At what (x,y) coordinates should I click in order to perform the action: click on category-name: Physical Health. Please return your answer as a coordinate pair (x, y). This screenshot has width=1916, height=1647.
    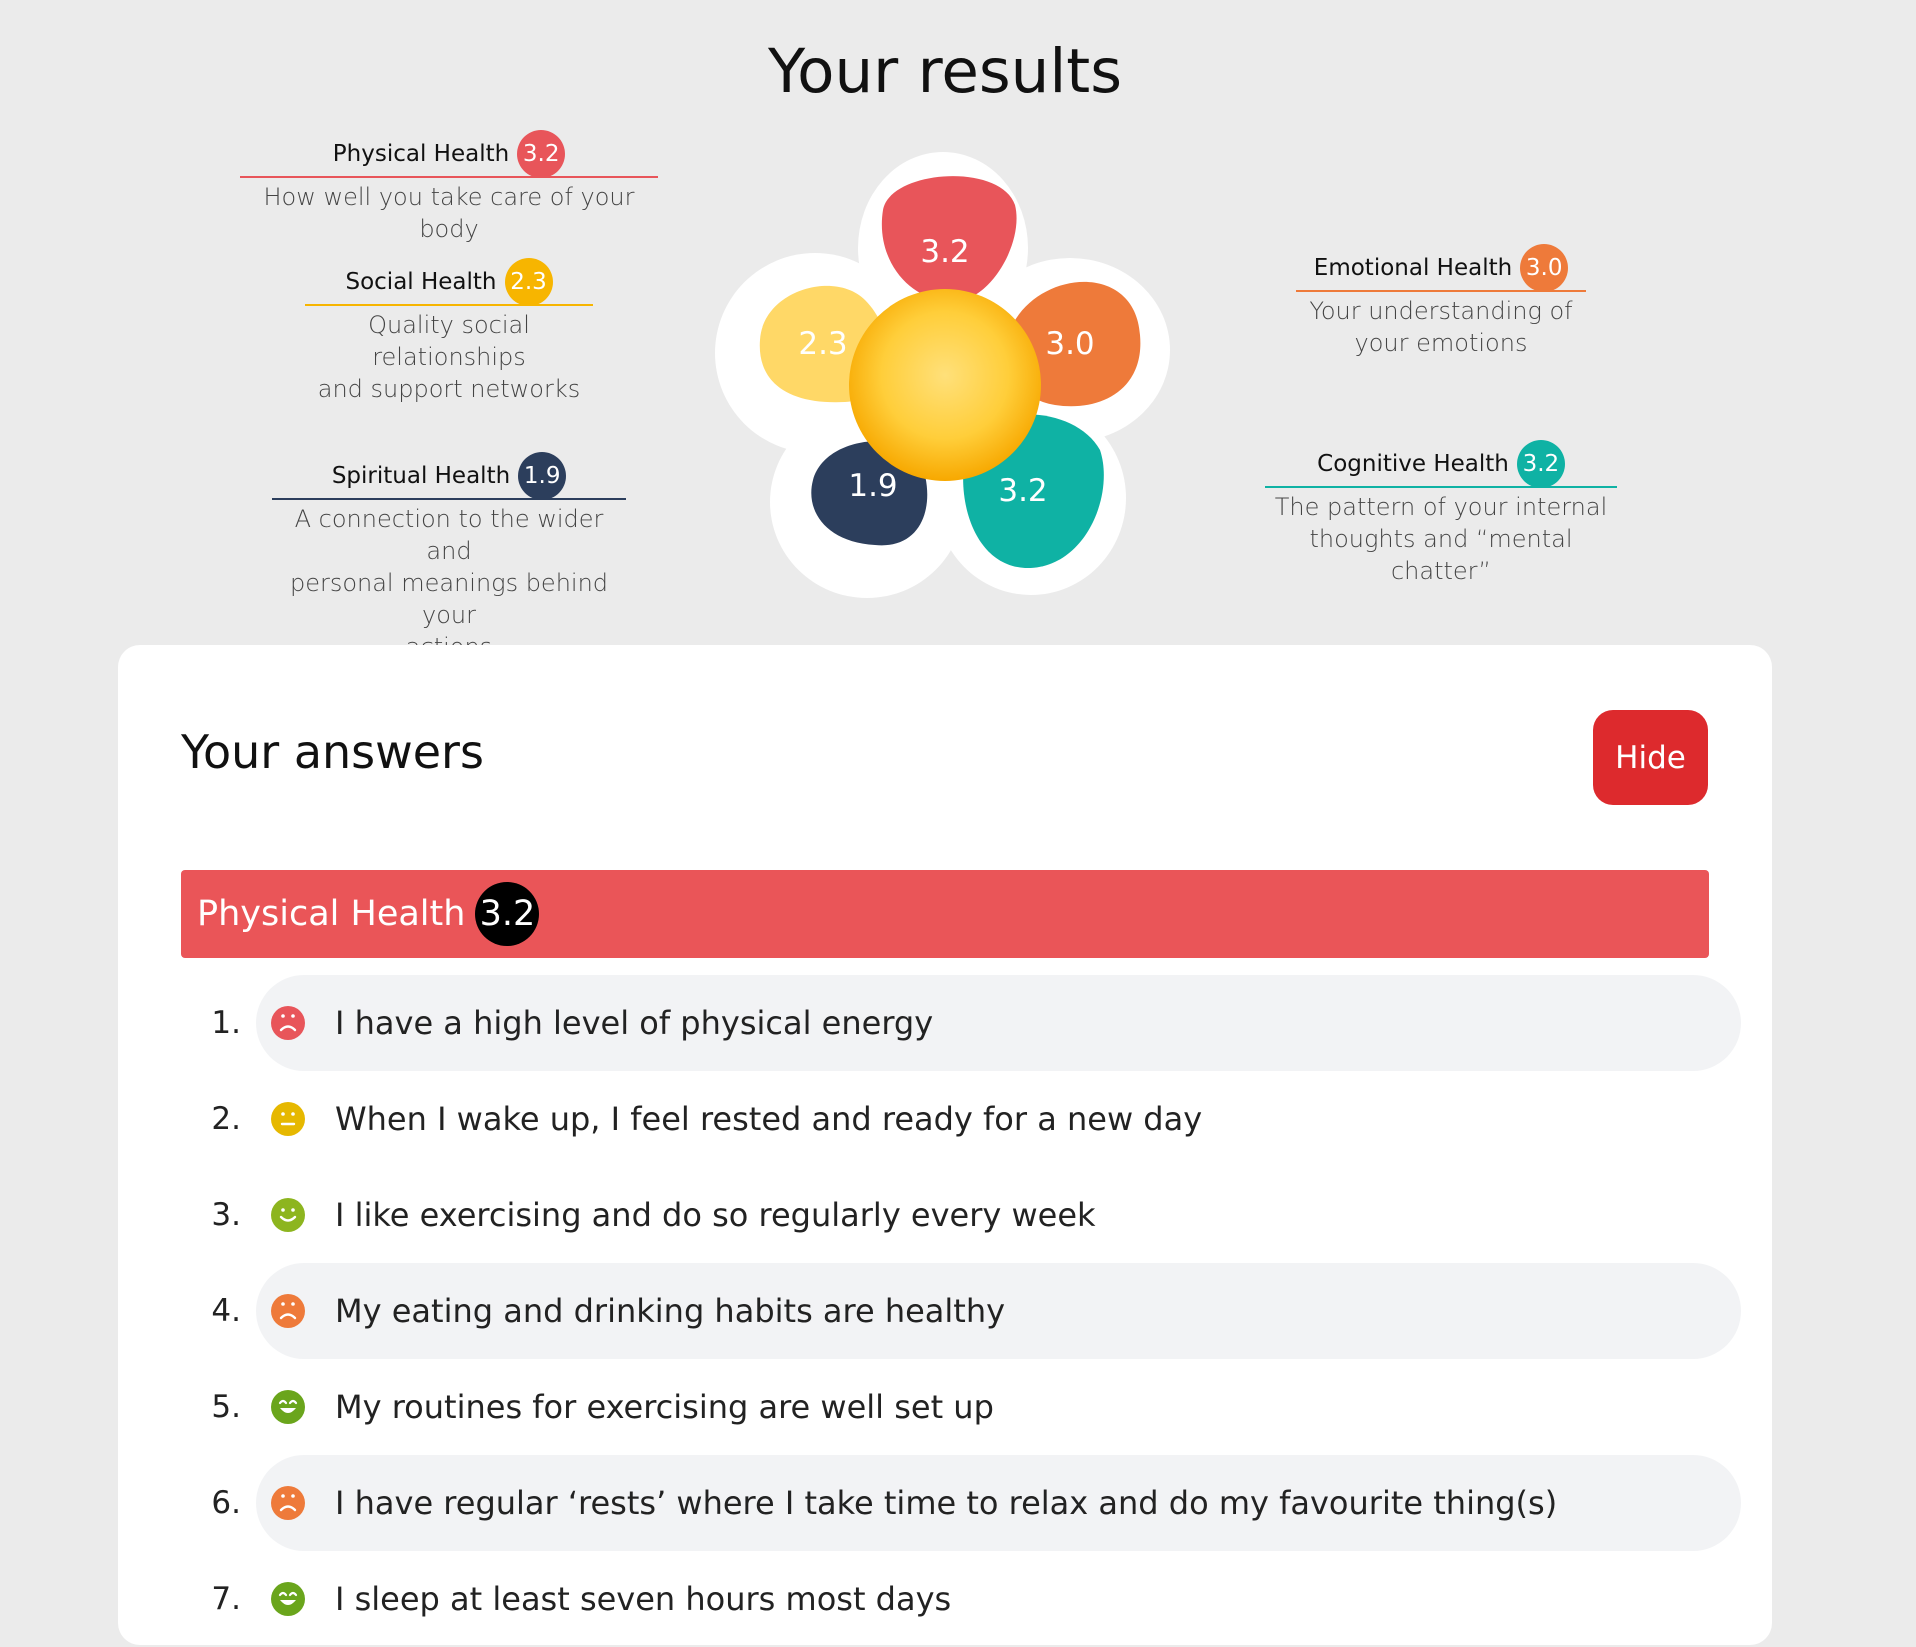
    Looking at the image, I should click on (331, 914).